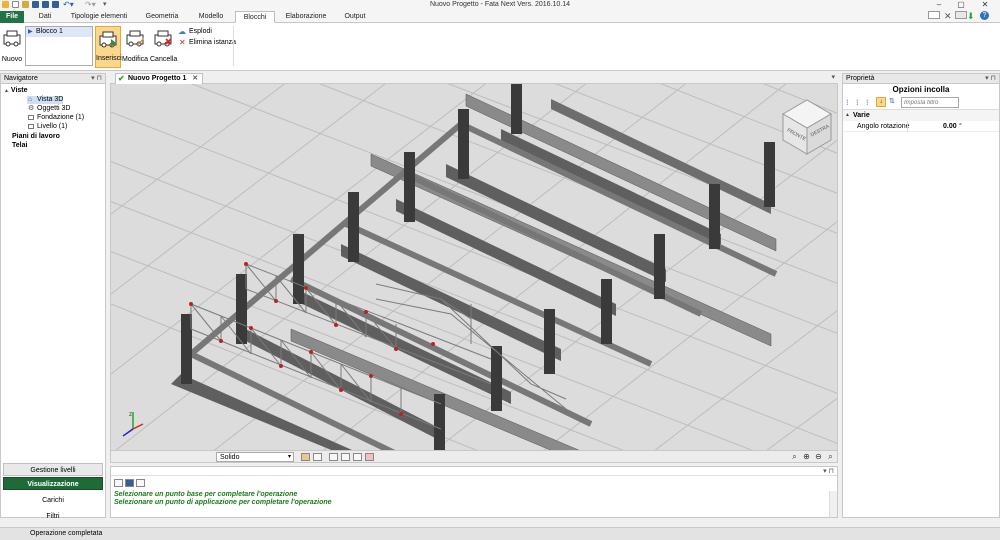 The image size is (1000, 540). What do you see at coordinates (12, 38) in the screenshot?
I see `new-block-icon` at bounding box center [12, 38].